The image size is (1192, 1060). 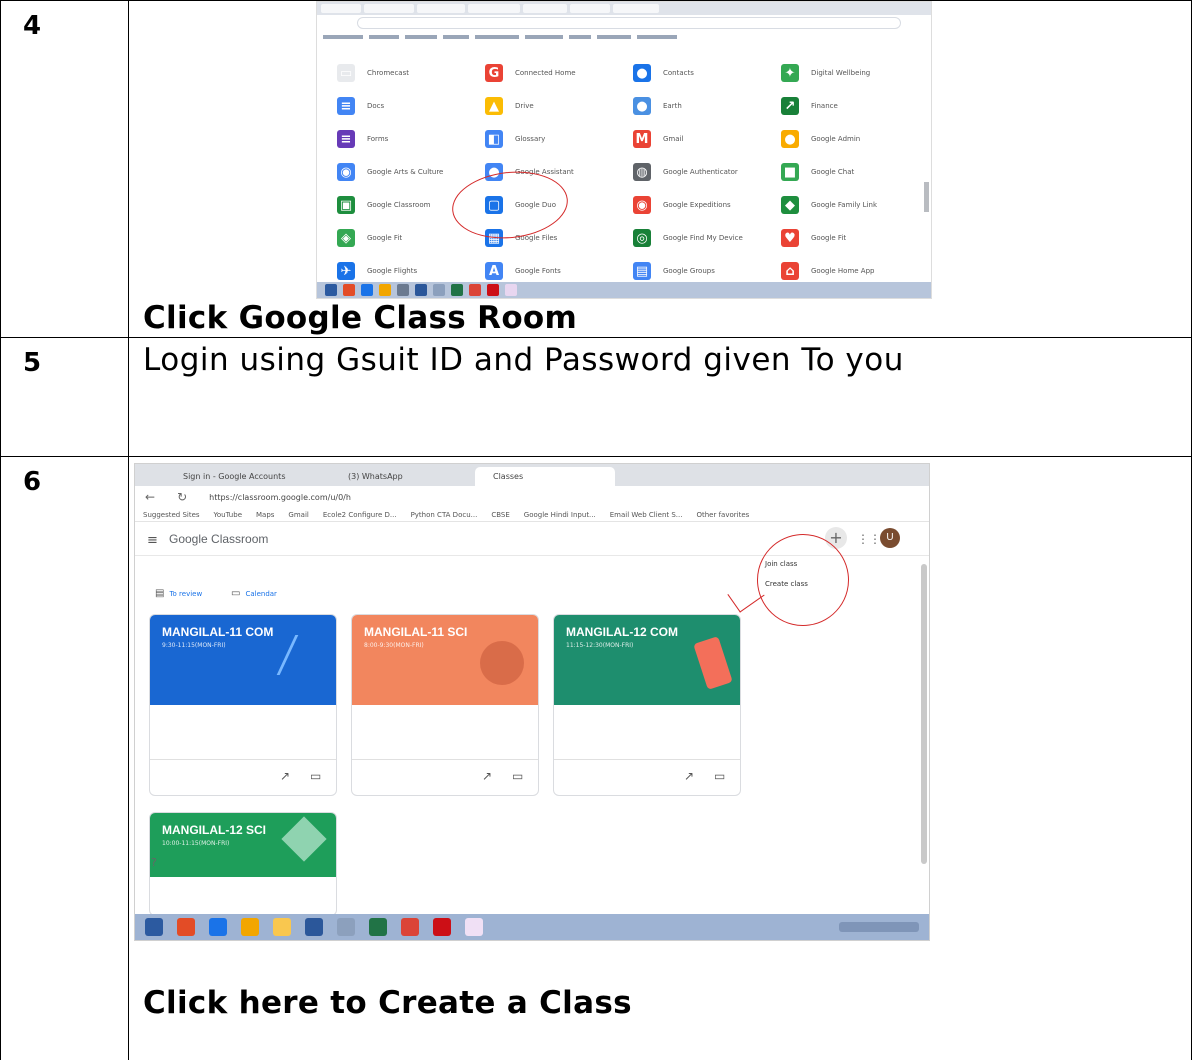 What do you see at coordinates (160, 593) in the screenshot?
I see `review-icon: ▤` at bounding box center [160, 593].